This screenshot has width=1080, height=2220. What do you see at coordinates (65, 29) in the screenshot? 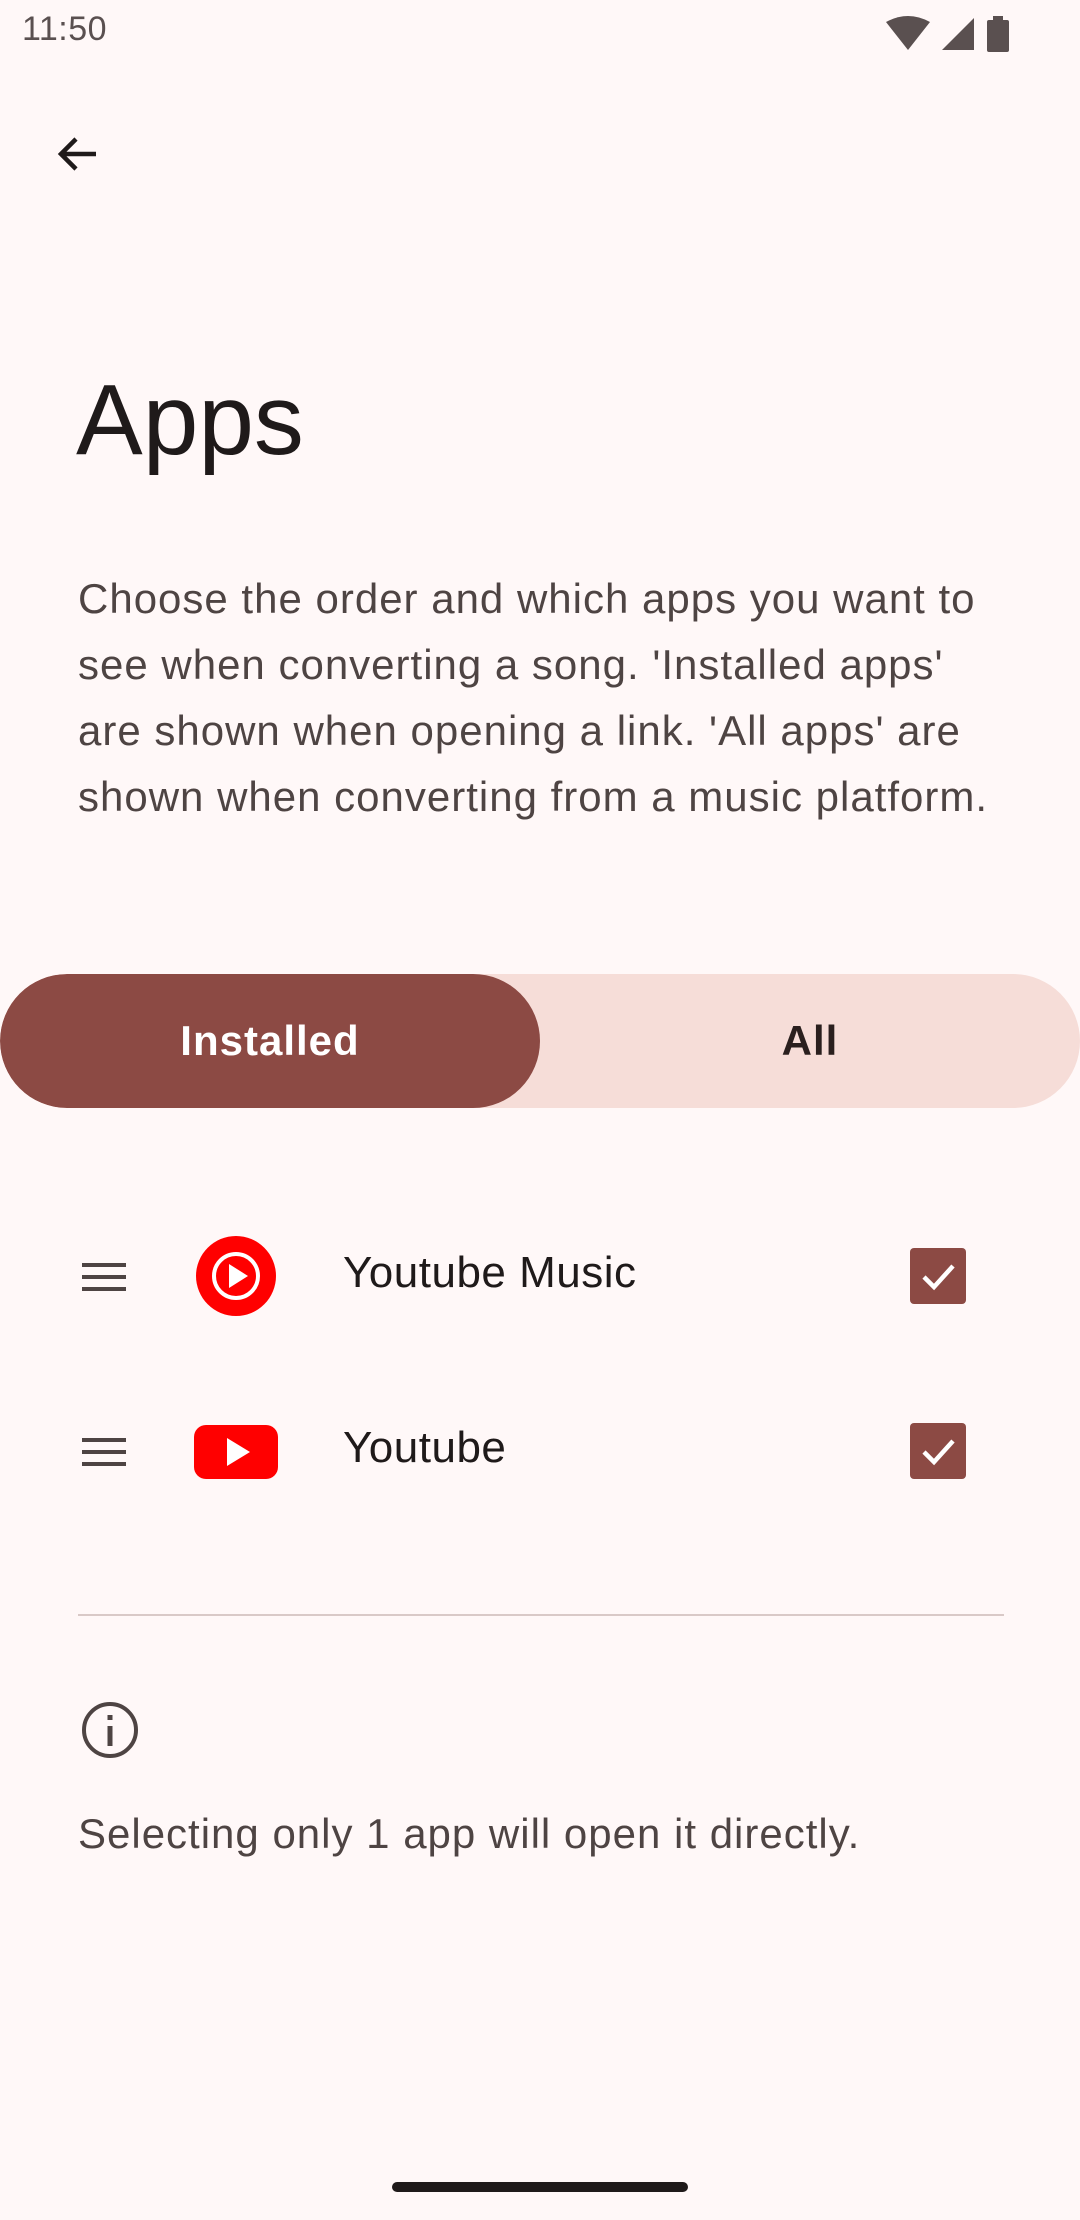
I see `status-time: 11:50` at bounding box center [65, 29].